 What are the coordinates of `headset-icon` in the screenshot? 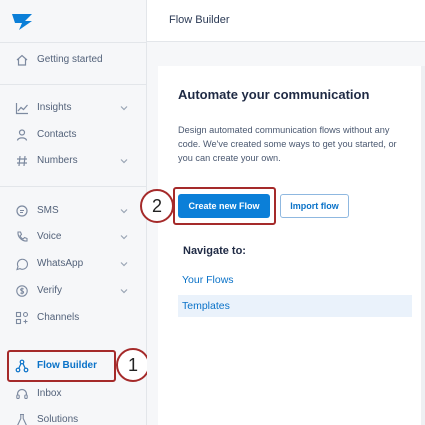 It's located at (22, 394).